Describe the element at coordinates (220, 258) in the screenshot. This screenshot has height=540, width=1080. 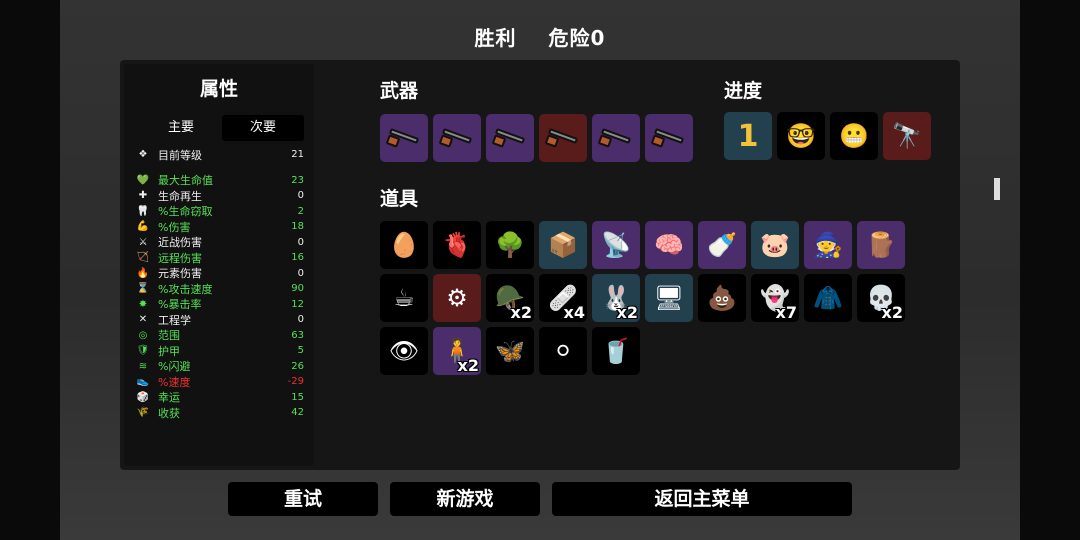
I see `stat-row: 🏹 远程伤害 16` at that location.